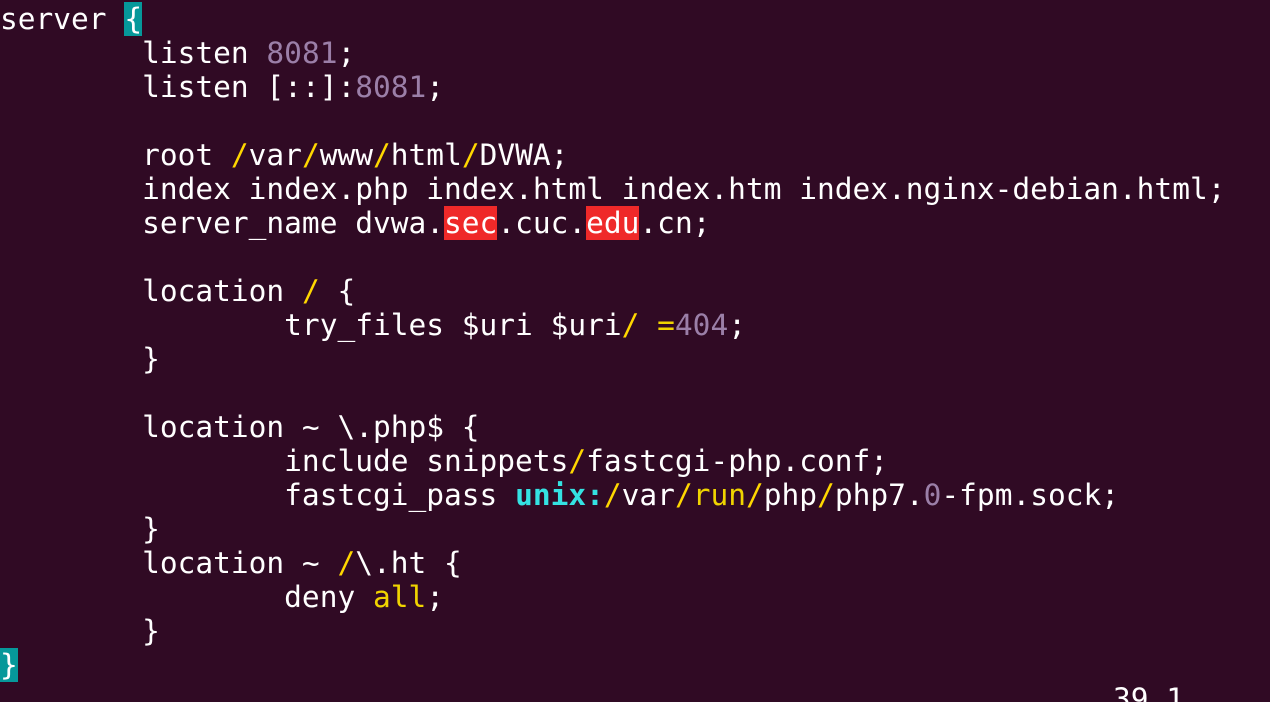 Image resolution: width=1270 pixels, height=702 pixels. I want to click on code-token: .cuc., so click(542, 223).